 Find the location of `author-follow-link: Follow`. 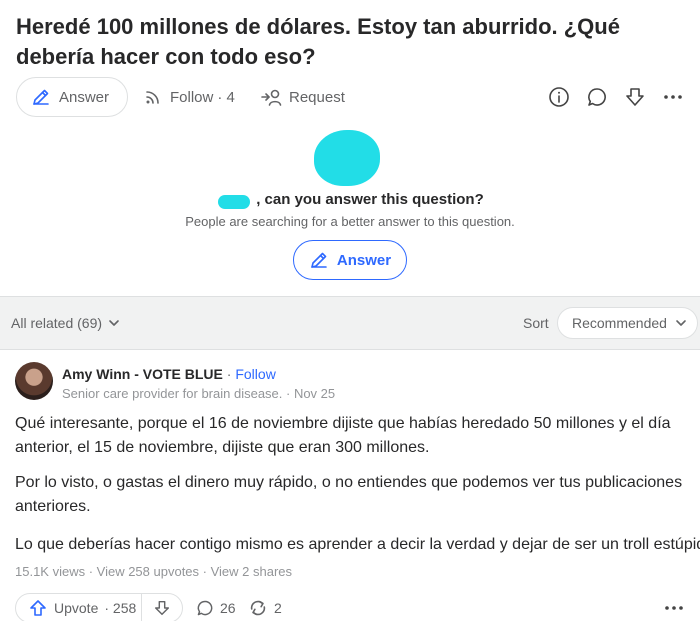

author-follow-link: Follow is located at coordinates (255, 374).